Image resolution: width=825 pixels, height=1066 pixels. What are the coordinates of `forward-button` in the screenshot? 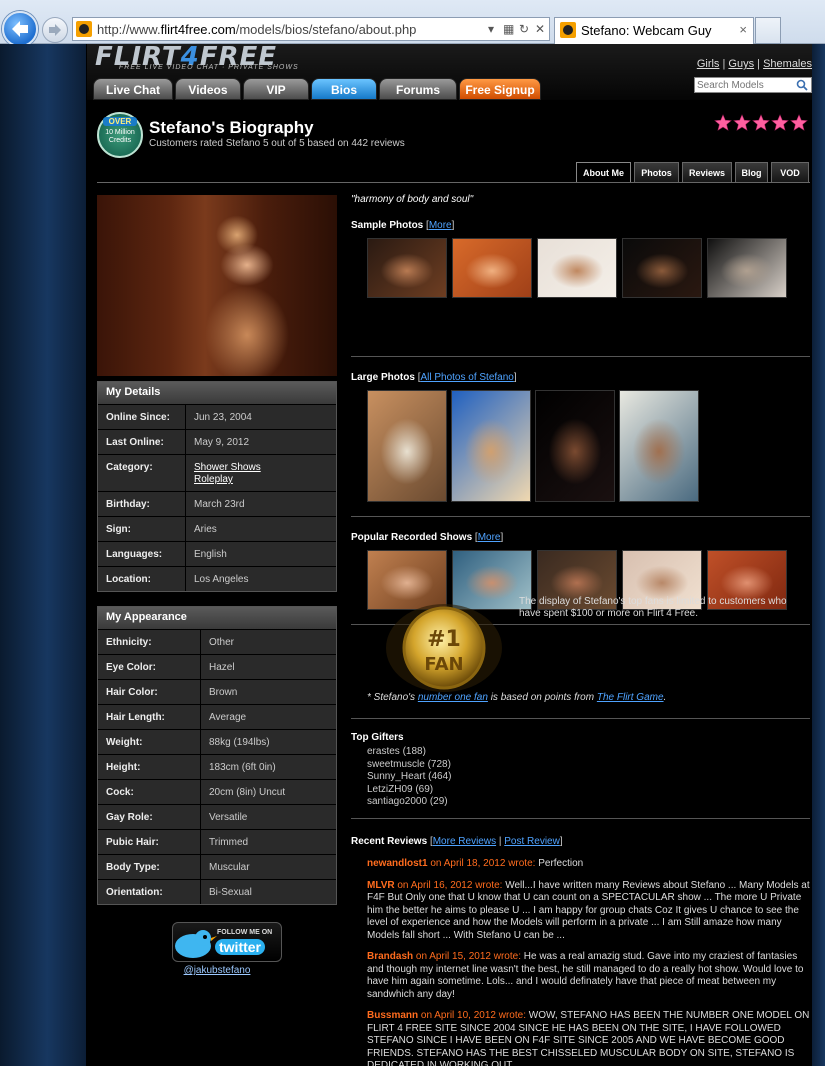 It's located at (55, 30).